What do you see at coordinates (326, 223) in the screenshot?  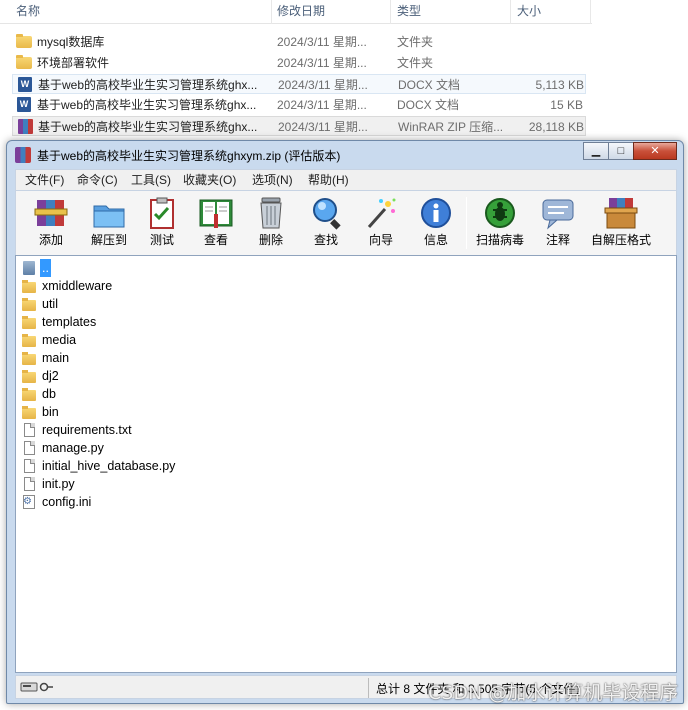 I see `find-button: 查找` at bounding box center [326, 223].